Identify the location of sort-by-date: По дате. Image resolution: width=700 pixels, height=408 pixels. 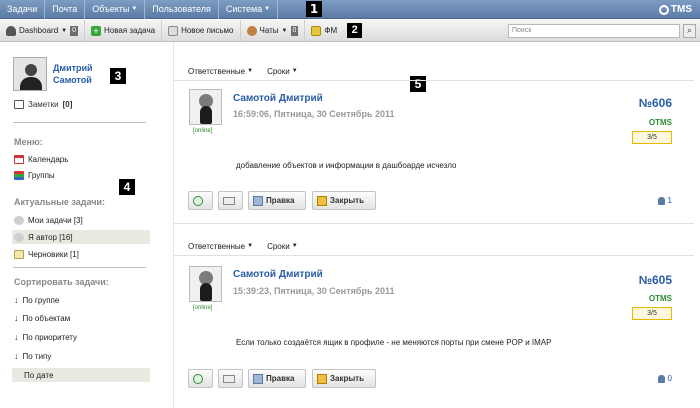
(81, 375).